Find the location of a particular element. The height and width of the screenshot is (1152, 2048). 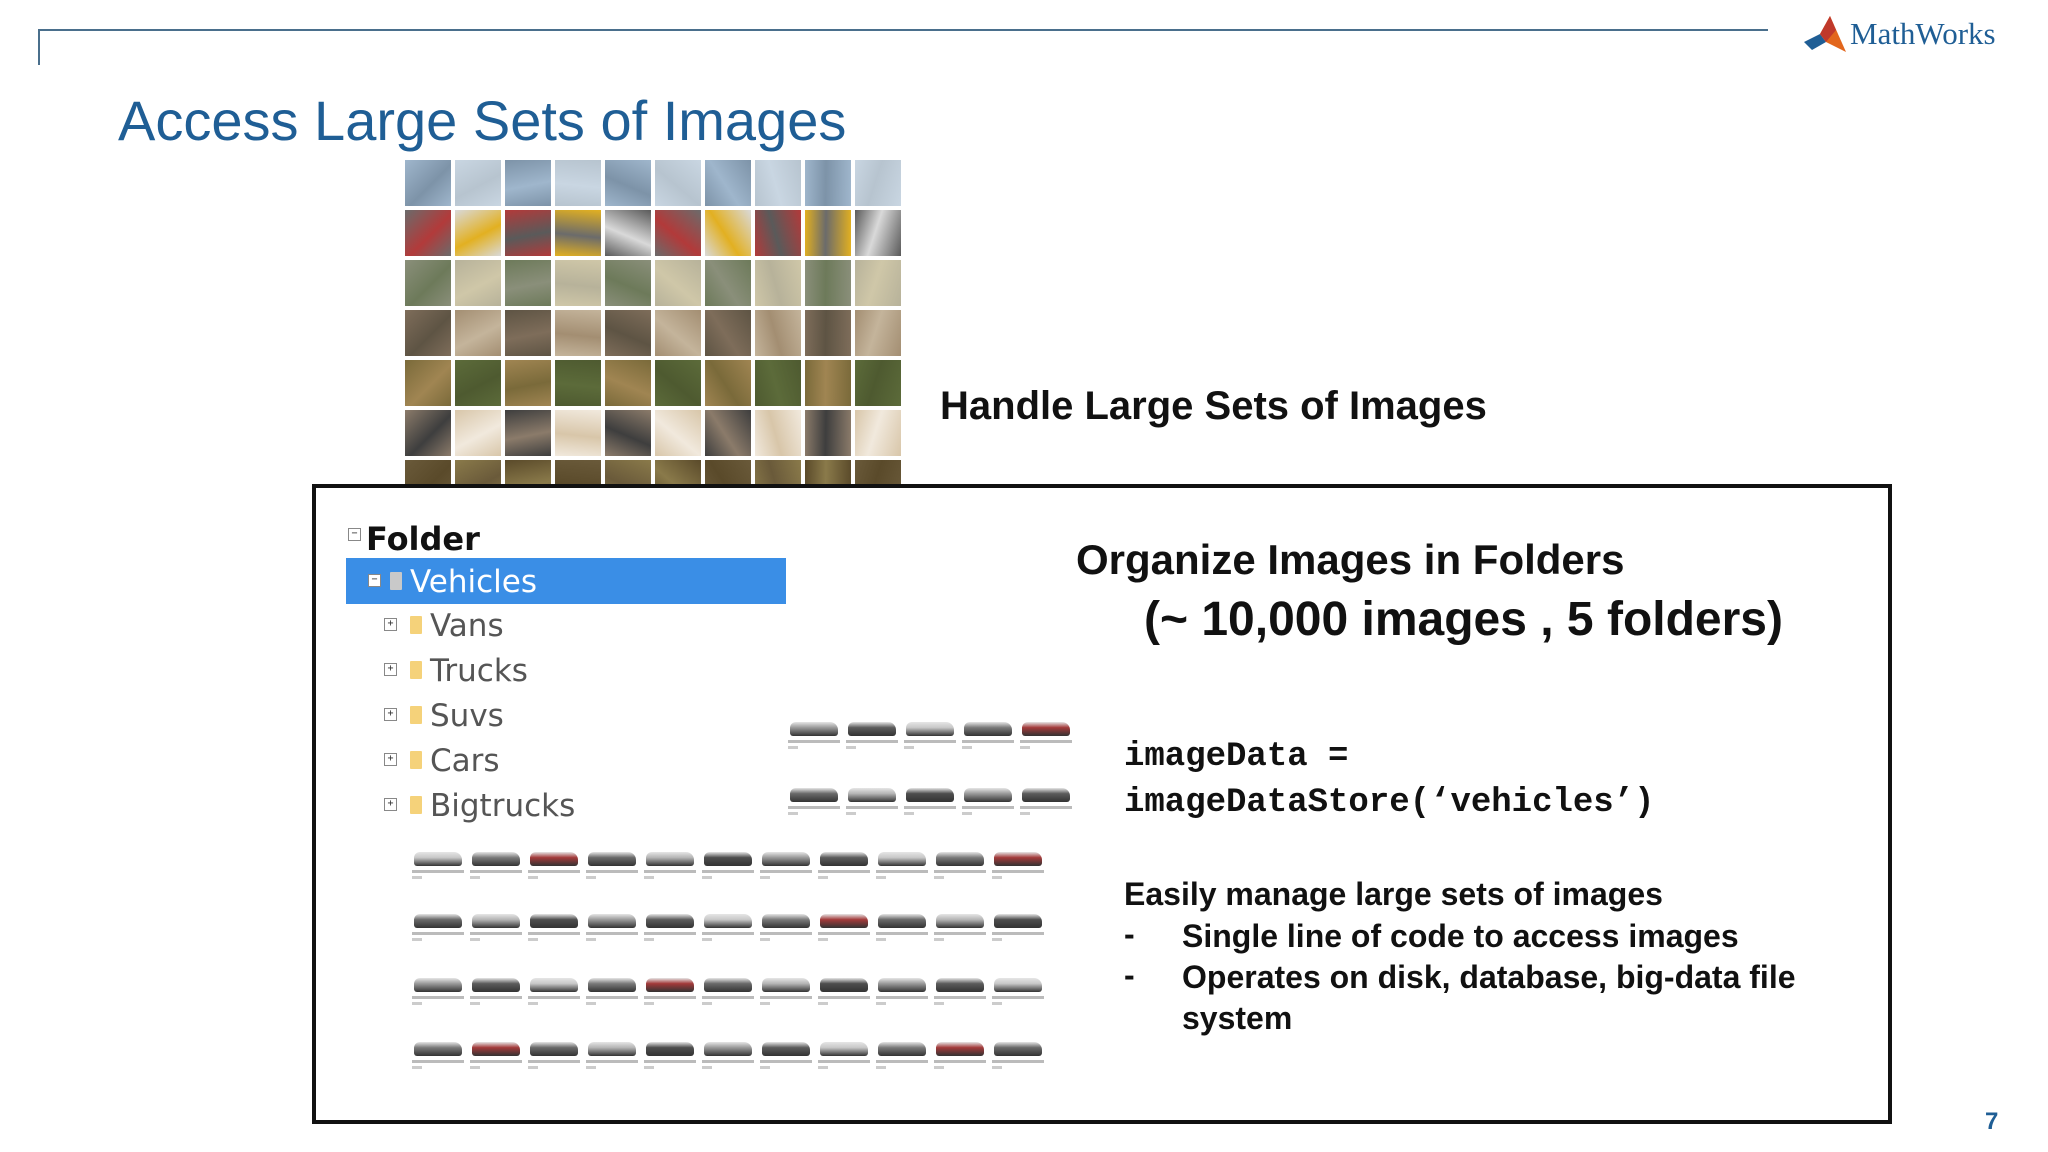

page-number: 7 is located at coordinates (1992, 1121).